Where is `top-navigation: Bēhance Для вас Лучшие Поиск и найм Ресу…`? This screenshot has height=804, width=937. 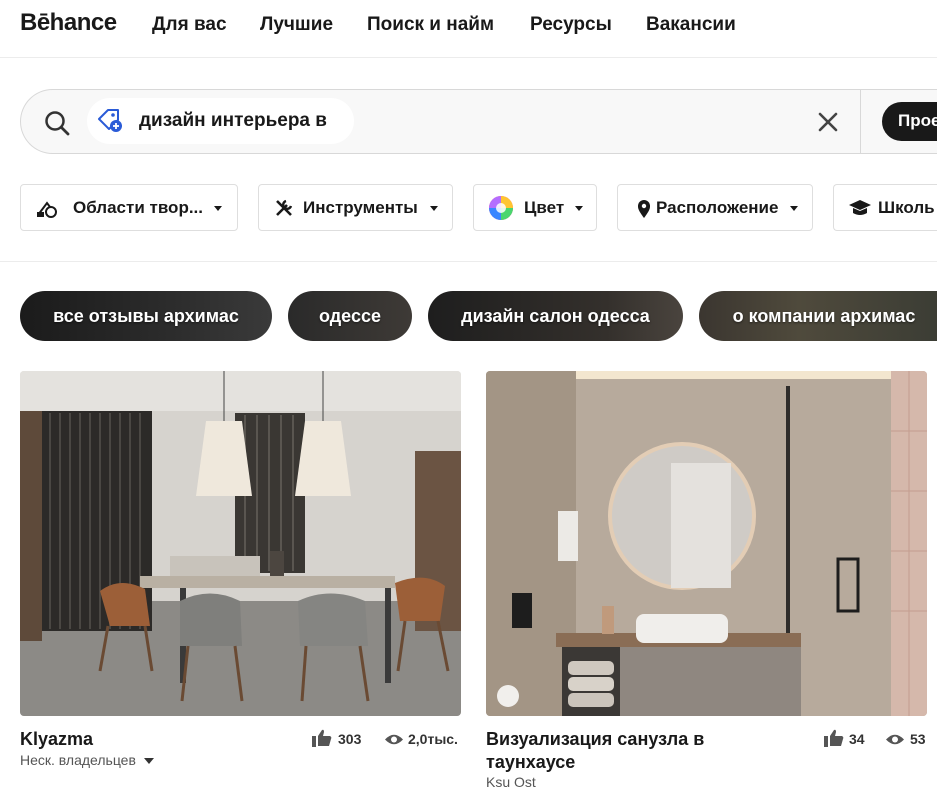 top-navigation: Bēhance Для вас Лучшие Поиск и найм Ресу… is located at coordinates (468, 29).